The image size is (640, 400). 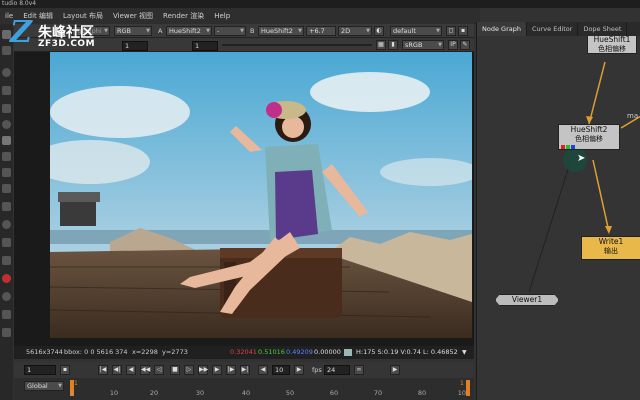 I want to click on keyer-tool-icon, so click(x=6, y=188).